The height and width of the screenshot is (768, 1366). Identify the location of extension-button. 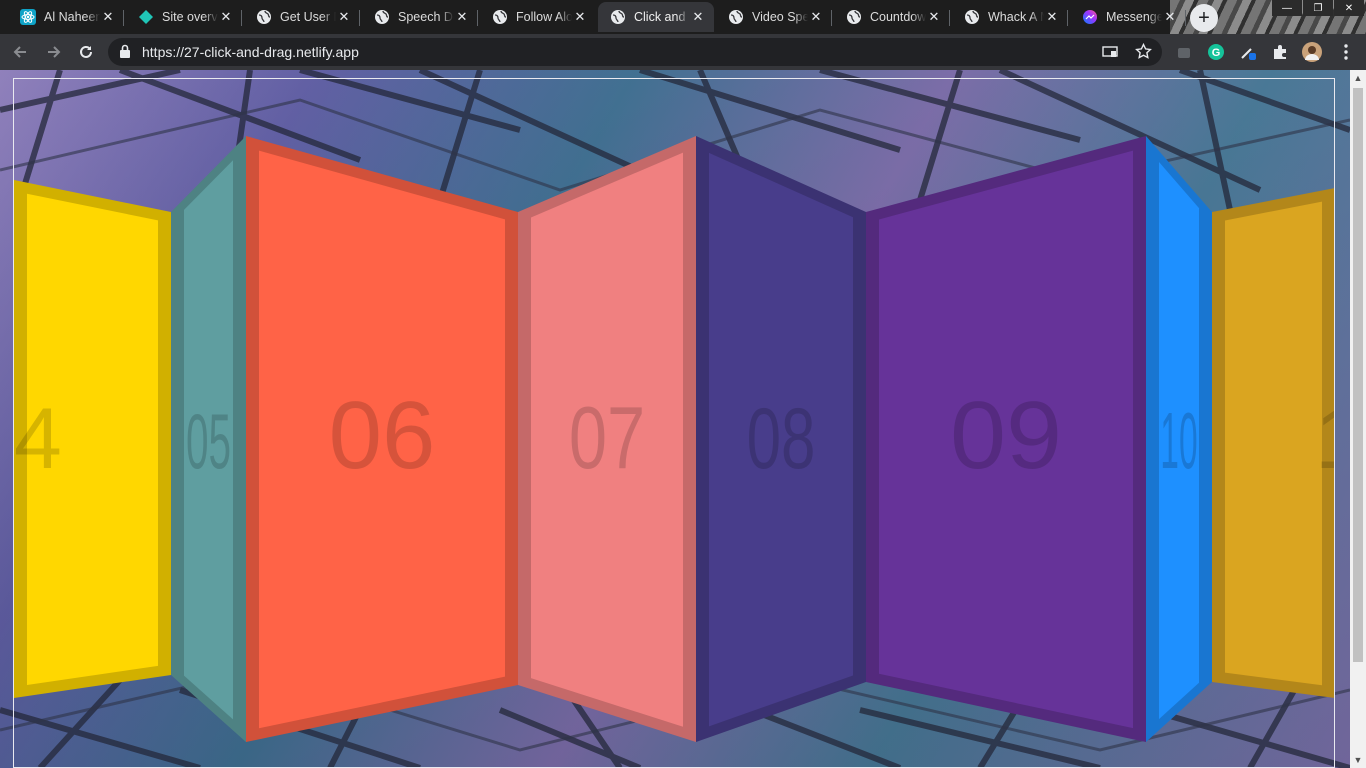
(1184, 52).